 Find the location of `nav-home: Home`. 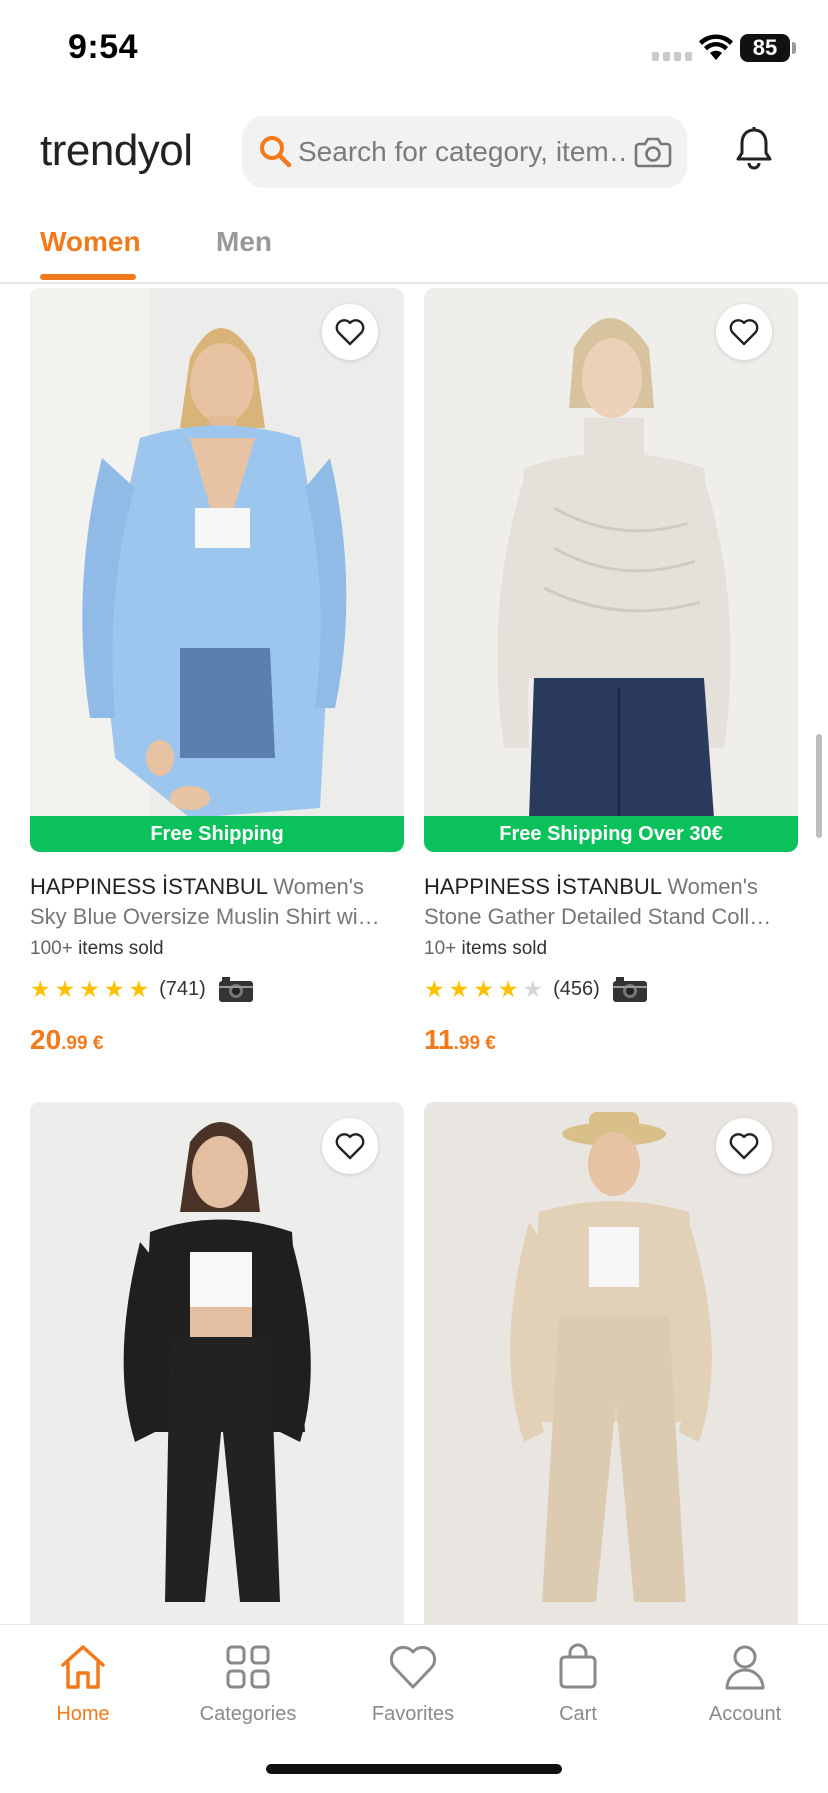

nav-home: Home is located at coordinates (83, 1683).